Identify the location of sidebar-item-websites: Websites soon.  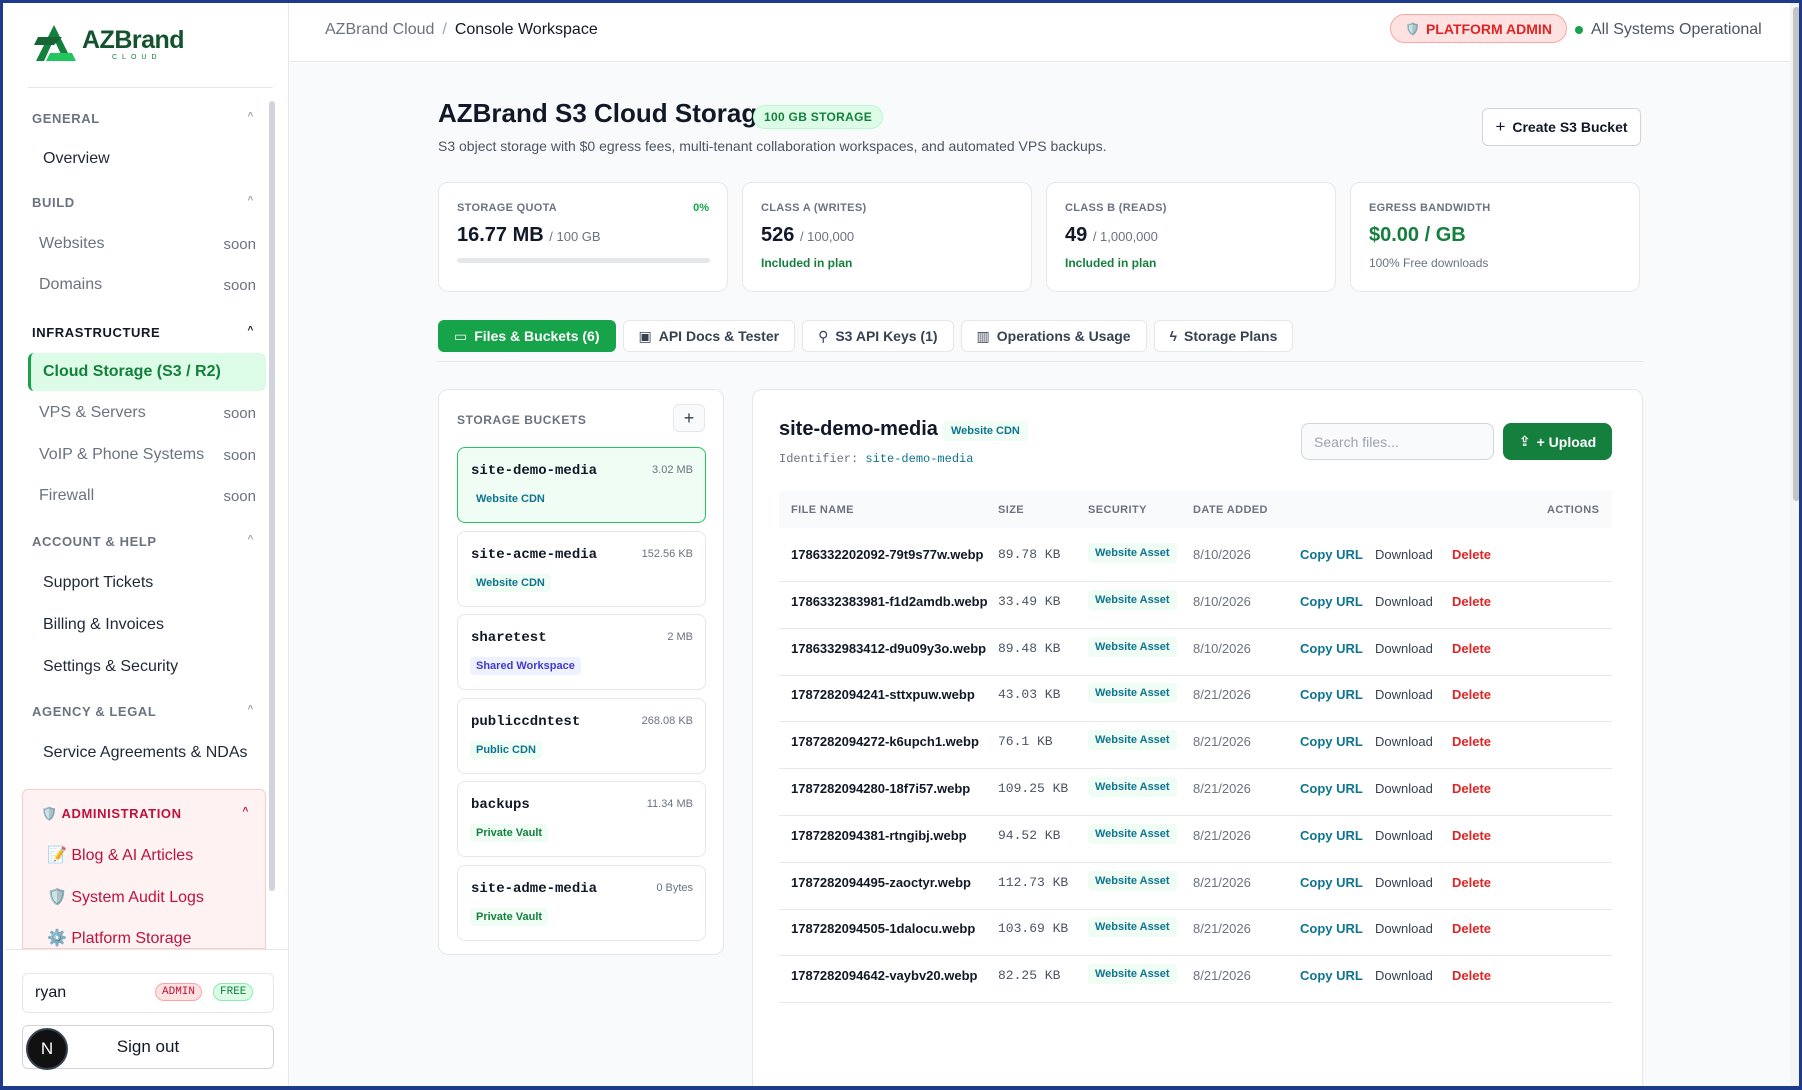
(147, 244).